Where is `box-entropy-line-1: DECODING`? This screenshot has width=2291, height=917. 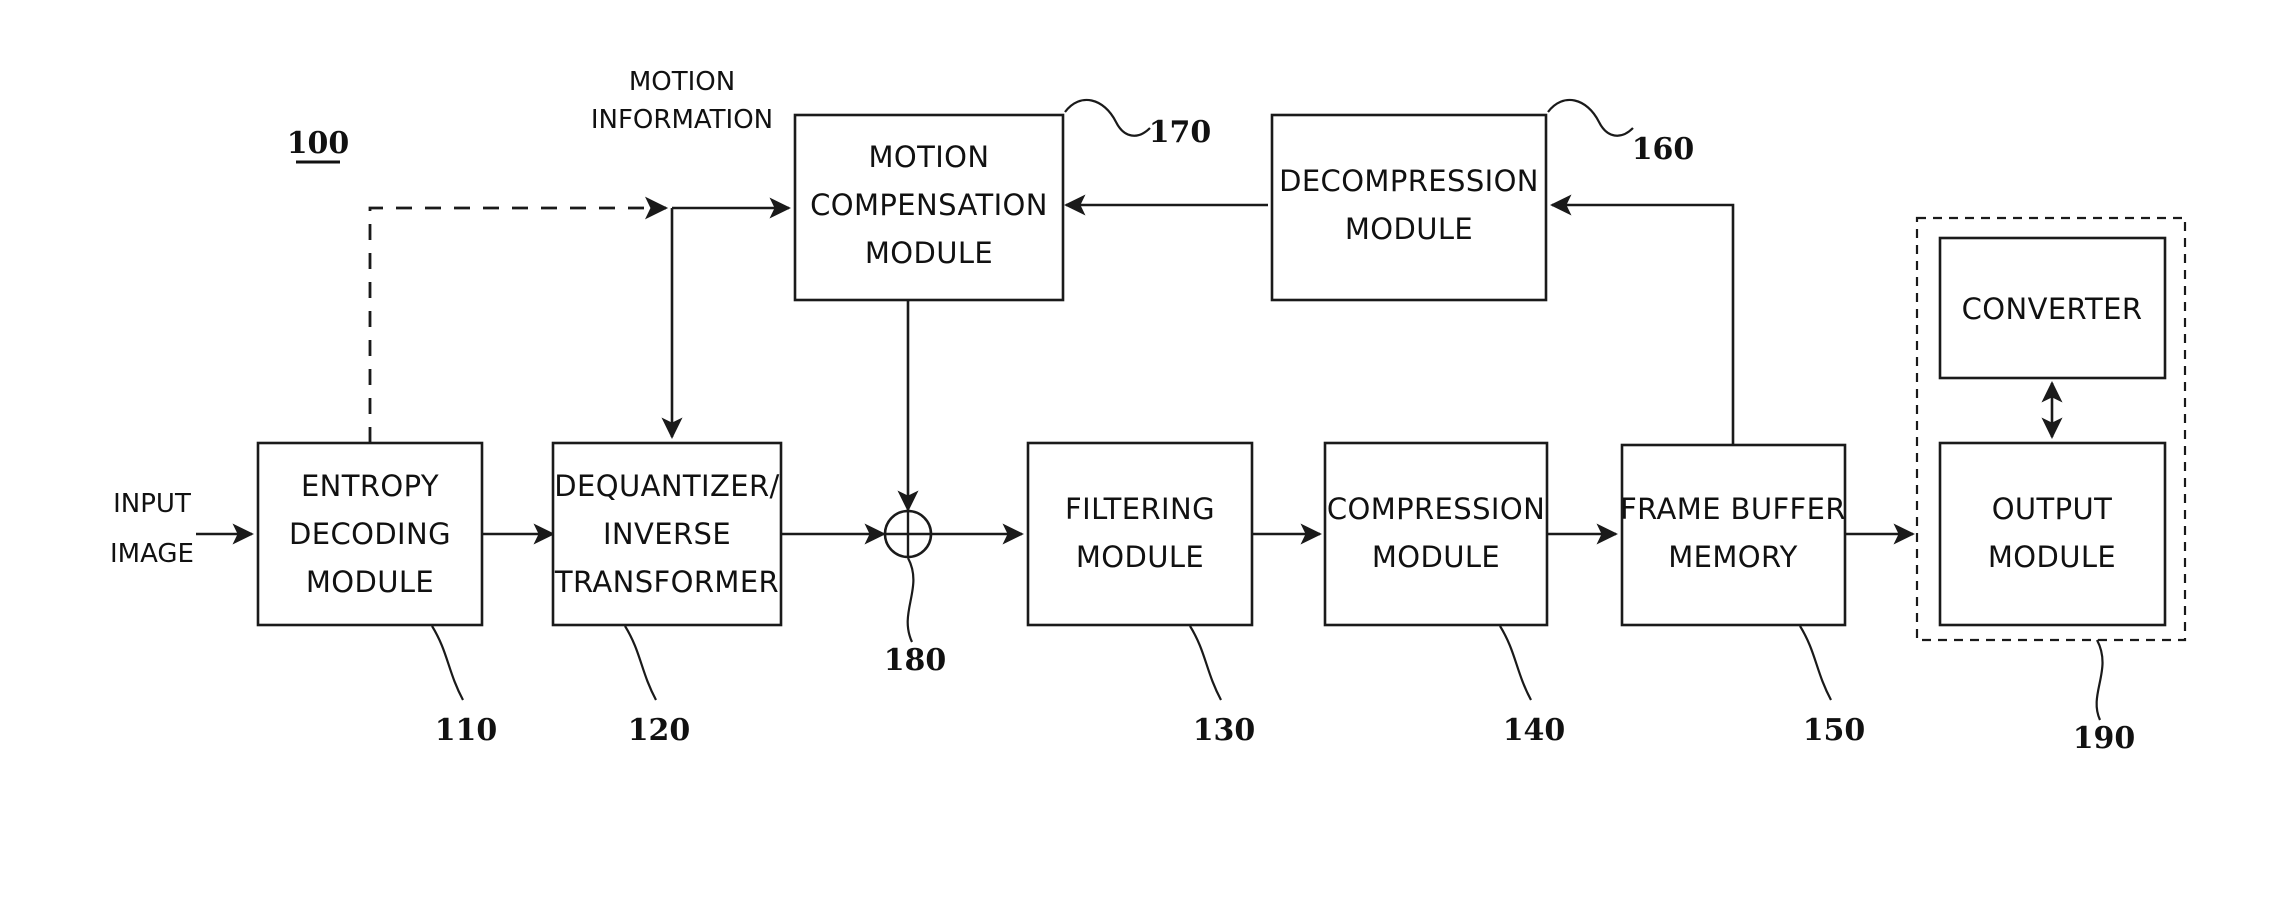
box-entropy-line-1: DECODING is located at coordinates (370, 534).